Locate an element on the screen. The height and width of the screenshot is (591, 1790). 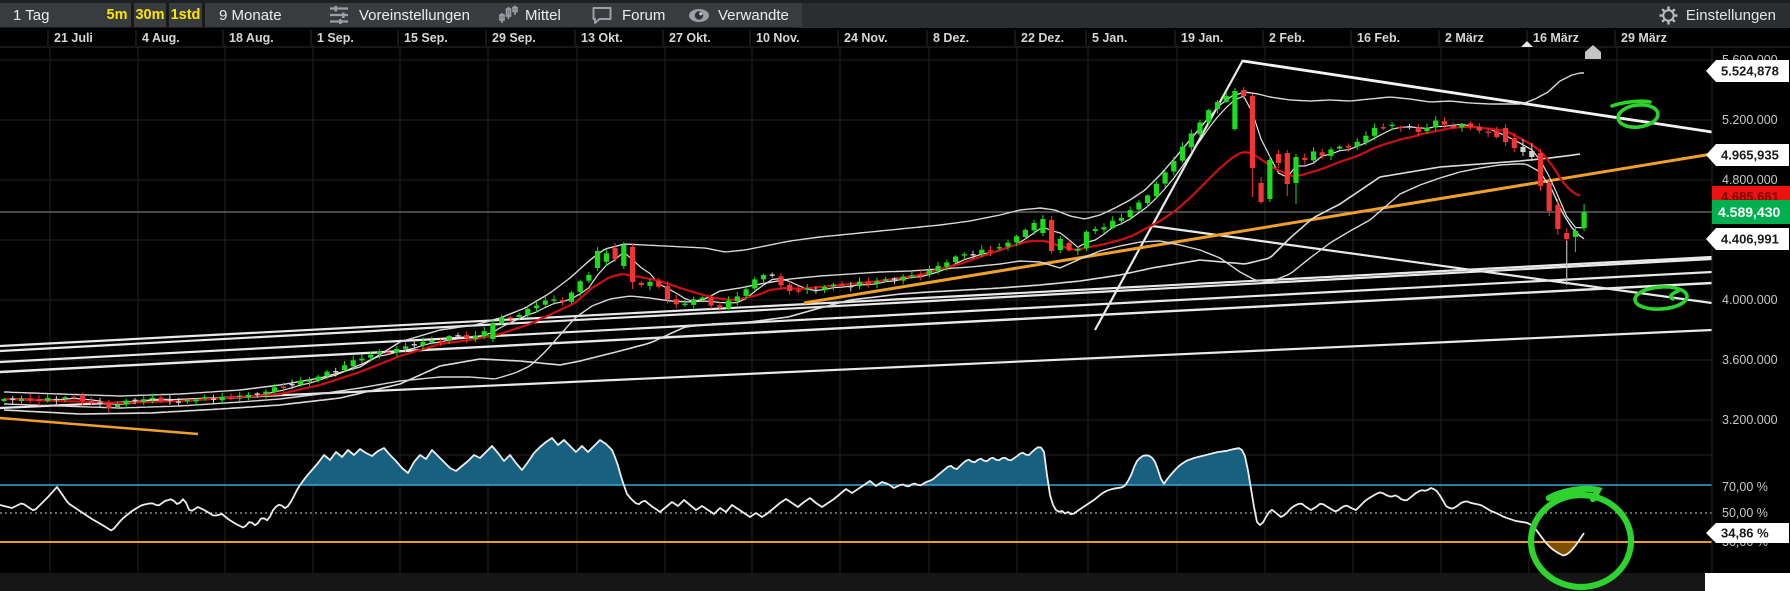
svg-text: 4.800.000 is located at coordinates (1750, 180).